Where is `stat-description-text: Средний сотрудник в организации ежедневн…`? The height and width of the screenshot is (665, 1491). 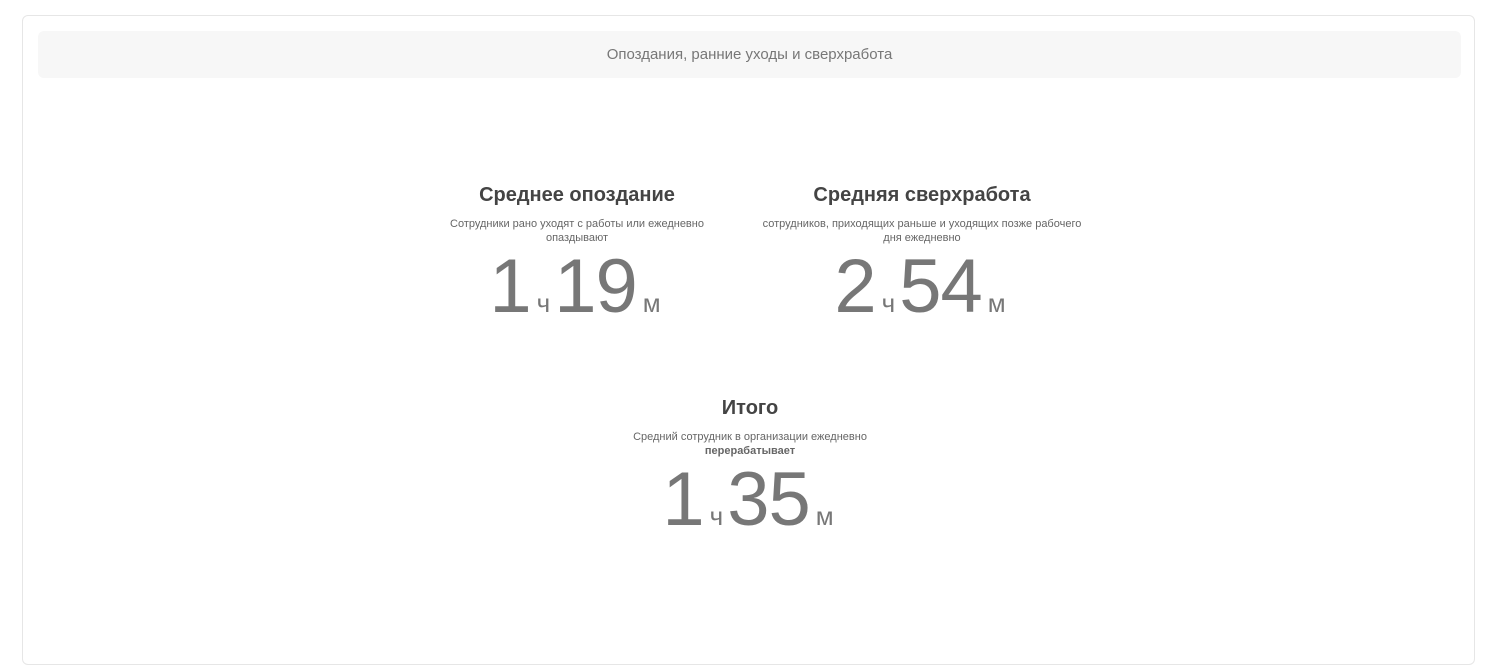
stat-description-text: Средний сотрудник в организации ежедневн… is located at coordinates (750, 437).